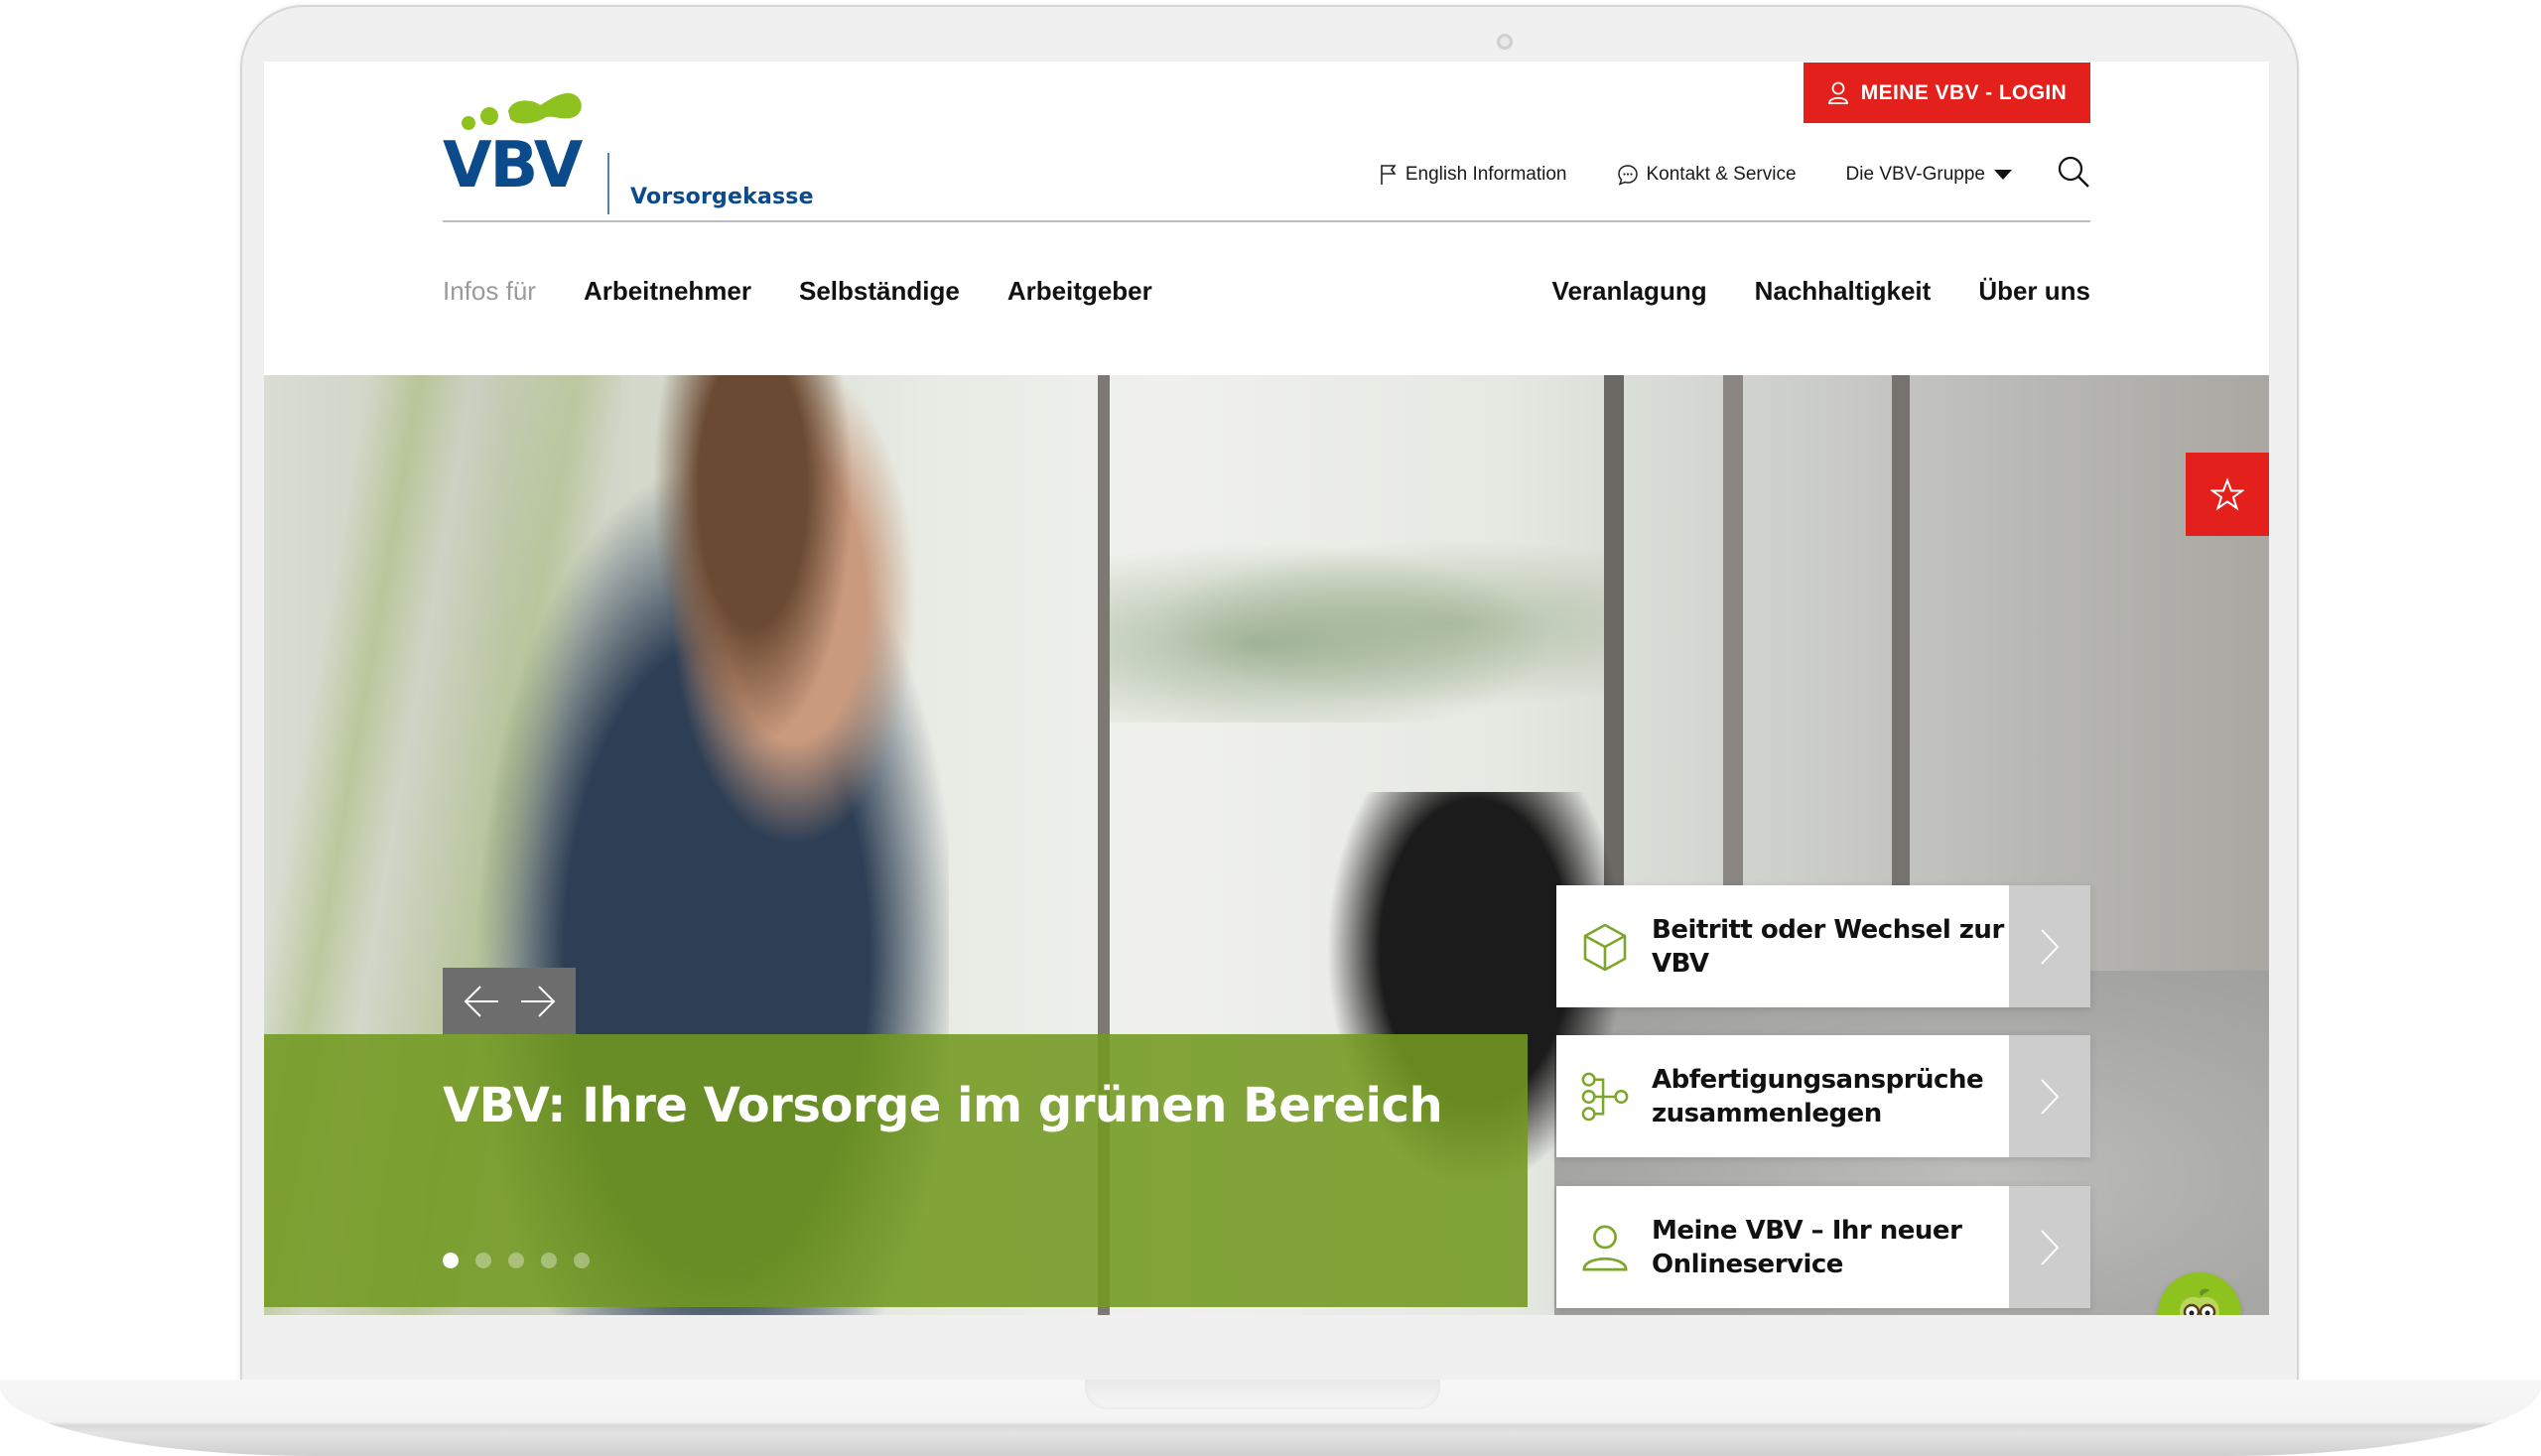 The image size is (2541, 1456). I want to click on logo-subtitle: Vorsorgekasse, so click(722, 197).